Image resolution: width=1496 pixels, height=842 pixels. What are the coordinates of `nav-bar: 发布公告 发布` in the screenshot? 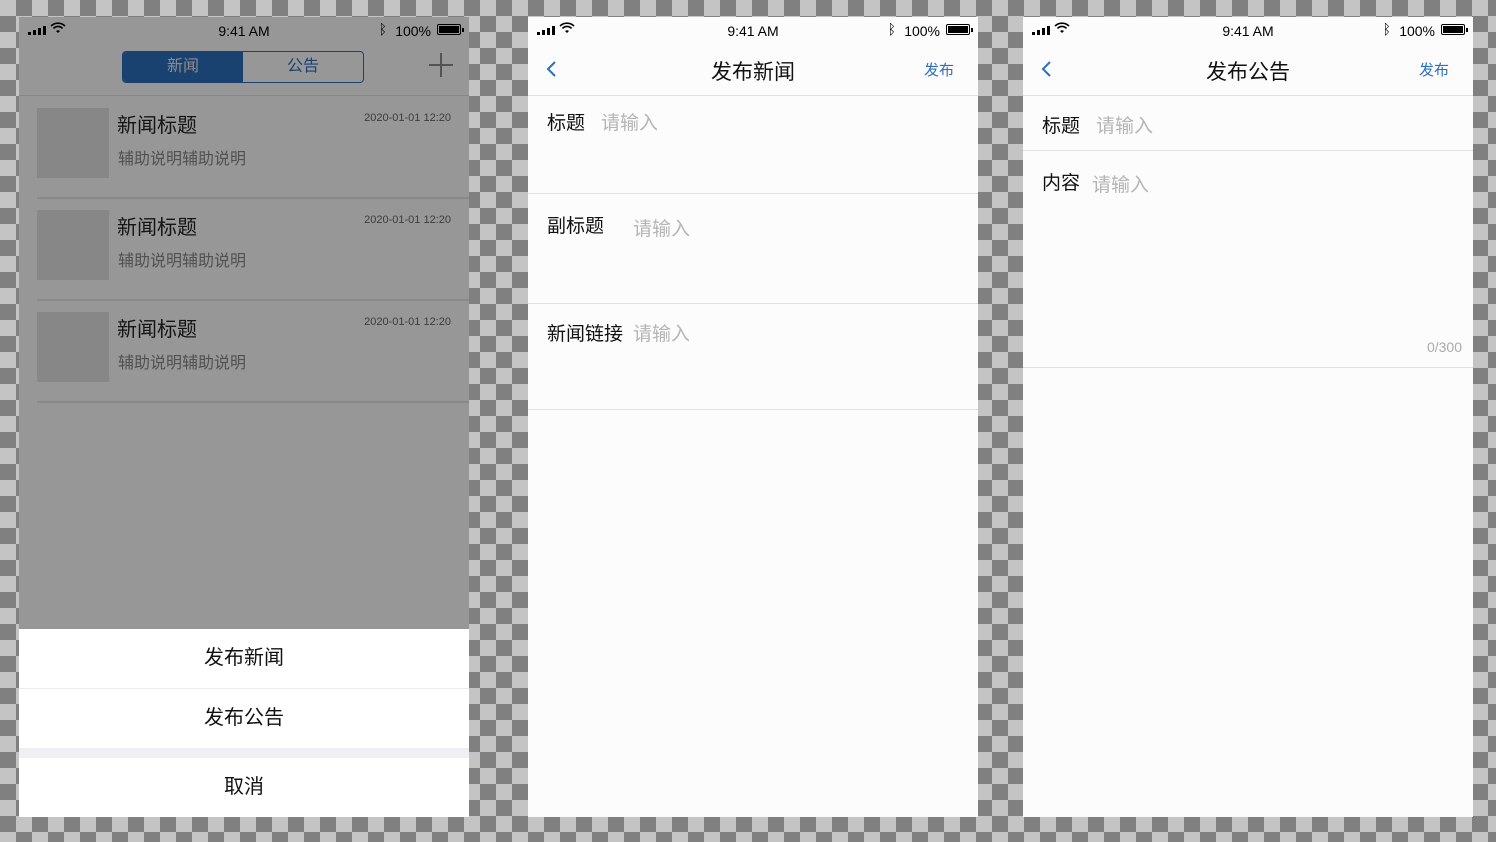 It's located at (1248, 70).